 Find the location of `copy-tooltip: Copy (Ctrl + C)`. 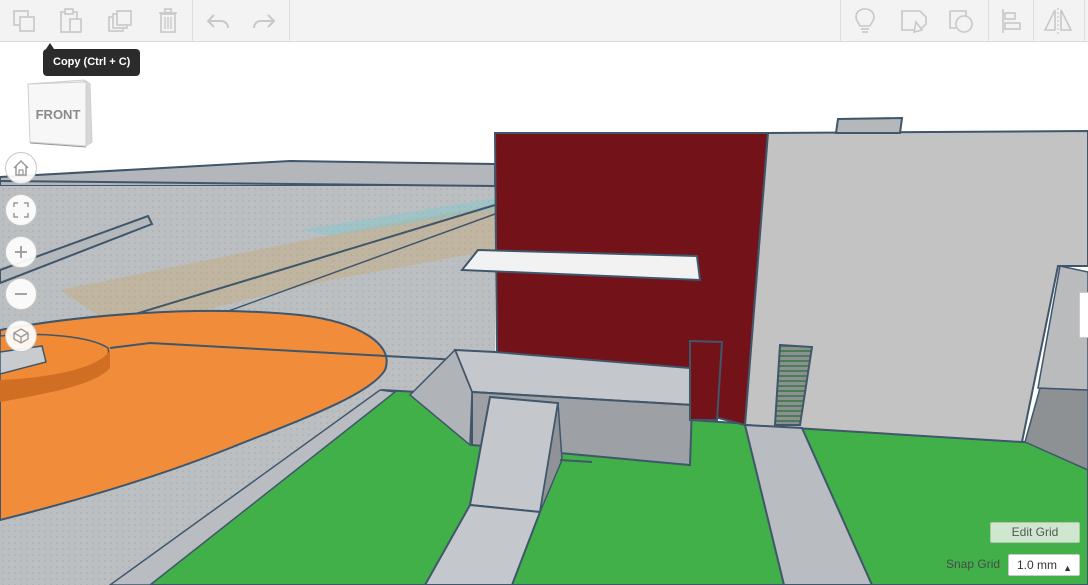

copy-tooltip: Copy (Ctrl + C) is located at coordinates (92, 59).